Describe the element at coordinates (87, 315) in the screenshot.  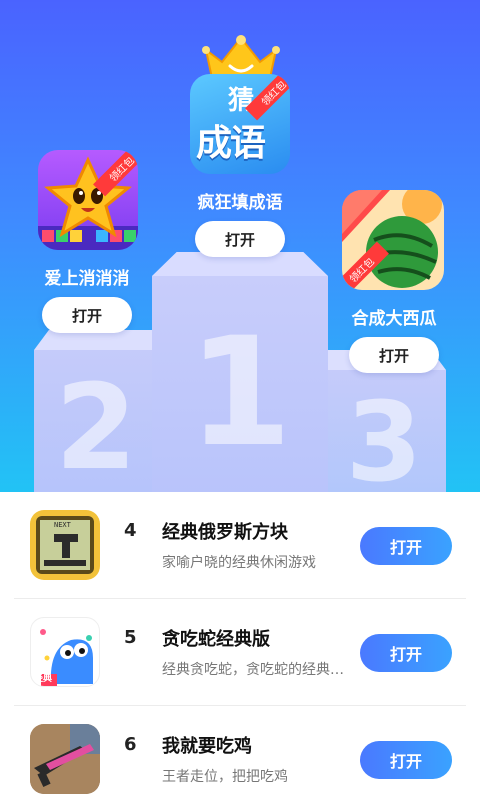
I see `open-button-rank-2: 打开` at that location.